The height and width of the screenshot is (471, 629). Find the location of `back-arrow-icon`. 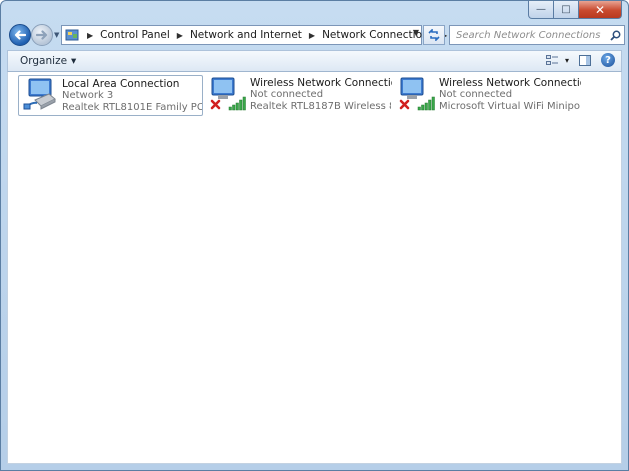

back-arrow-icon is located at coordinates (20, 35).